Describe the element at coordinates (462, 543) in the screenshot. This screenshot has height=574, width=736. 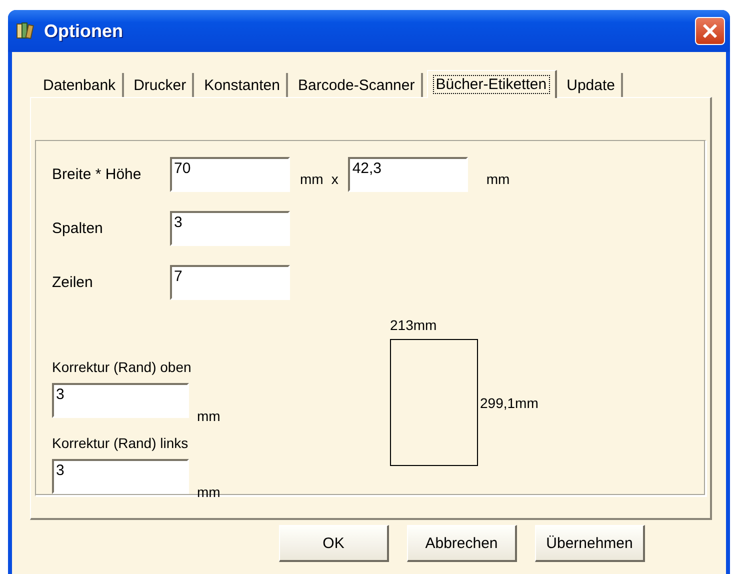
I see `dialog-button: Abbrechen` at that location.